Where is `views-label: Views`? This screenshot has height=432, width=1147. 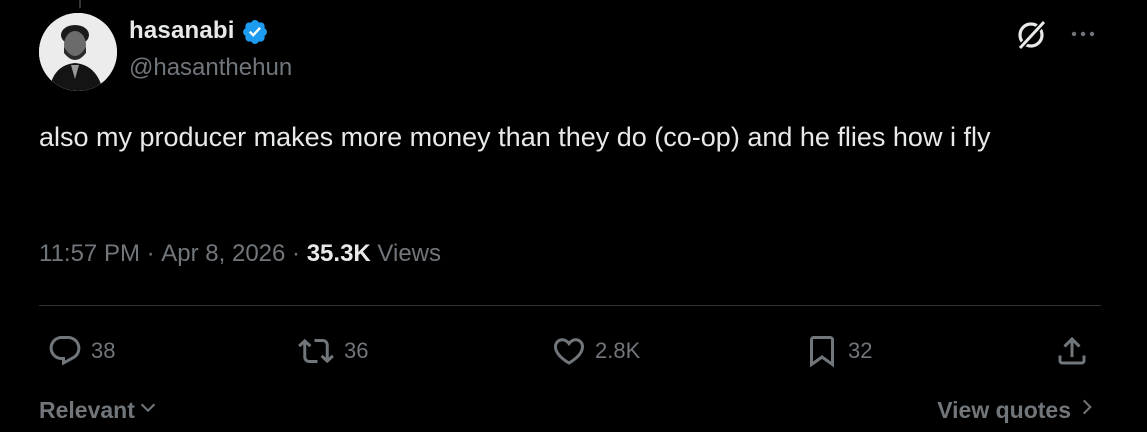
views-label: Views is located at coordinates (406, 253).